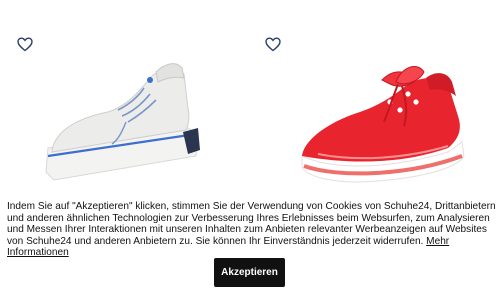  I want to click on accept-cookies-button: Akzeptieren, so click(249, 272).